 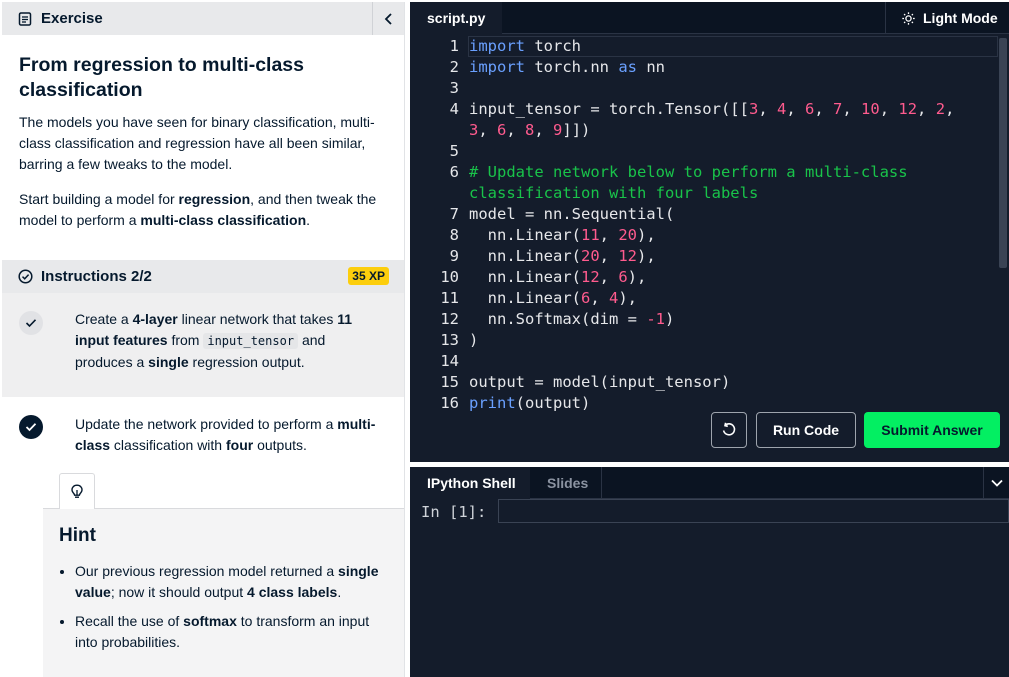 I want to click on line-number: 6, so click(x=454, y=172).